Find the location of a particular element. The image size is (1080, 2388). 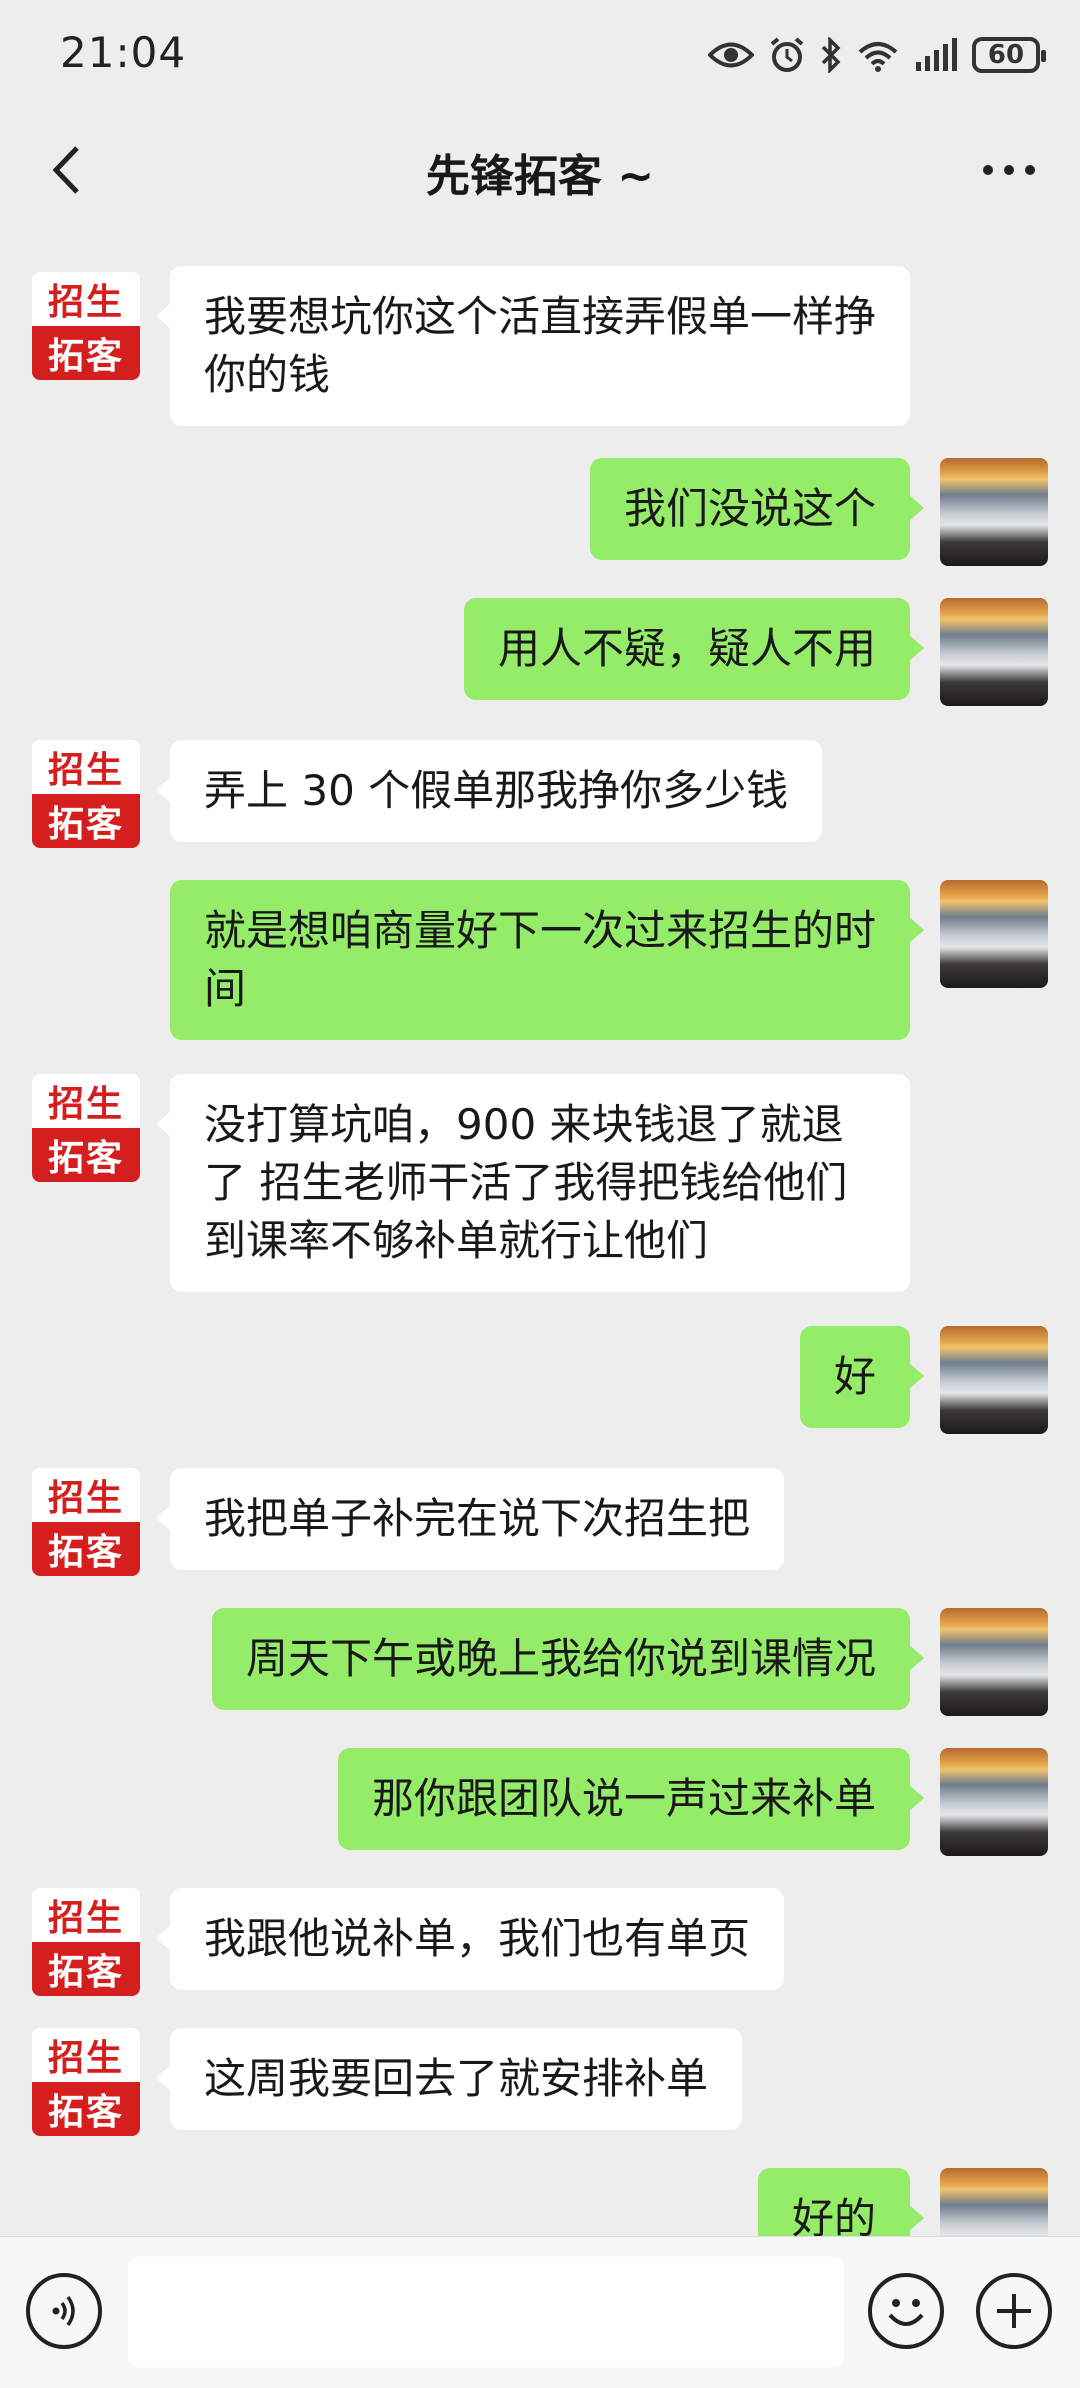

message-incoming: 招生 拓客 弄上 30 个假单那我挣你多少钱 is located at coordinates (540, 794).